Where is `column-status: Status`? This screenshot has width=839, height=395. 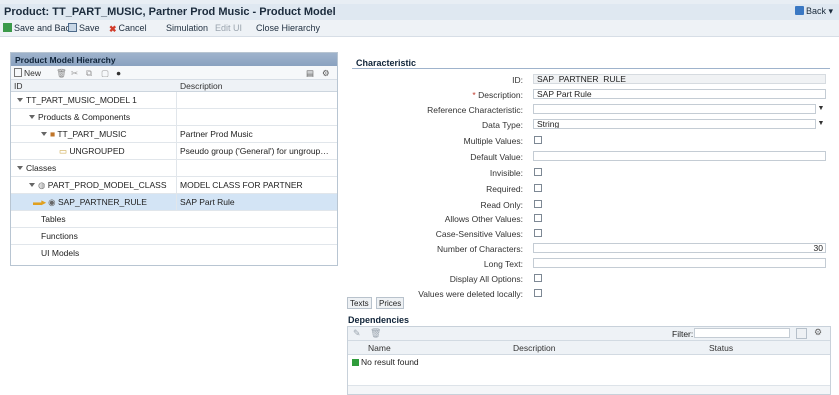 column-status: Status is located at coordinates (721, 348).